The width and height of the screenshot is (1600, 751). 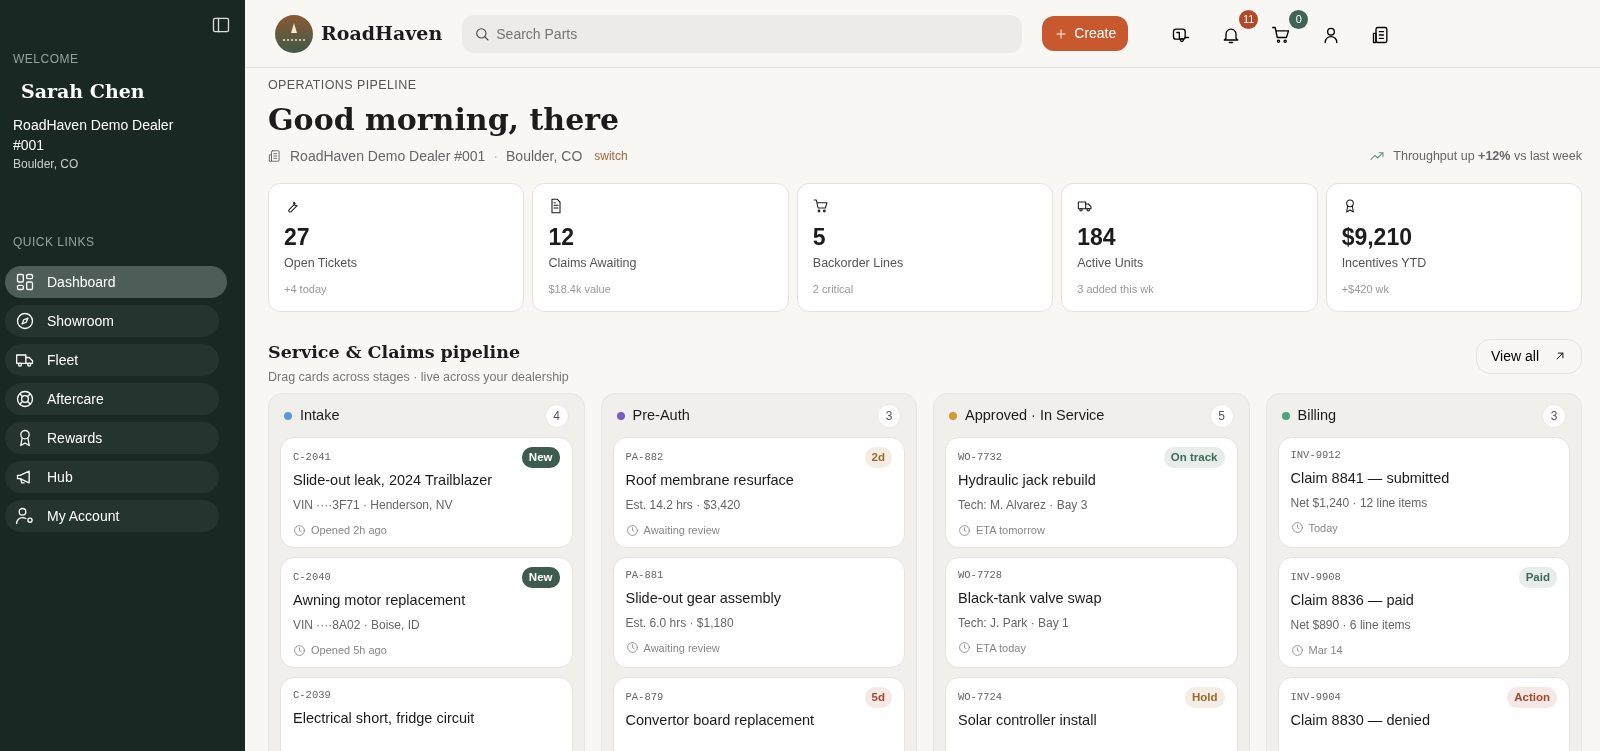 I want to click on ticket-card: C-2040 New Awning motor replacement VIN ····8A02 · Boise, ID Opened 5h ago, so click(x=426, y=612).